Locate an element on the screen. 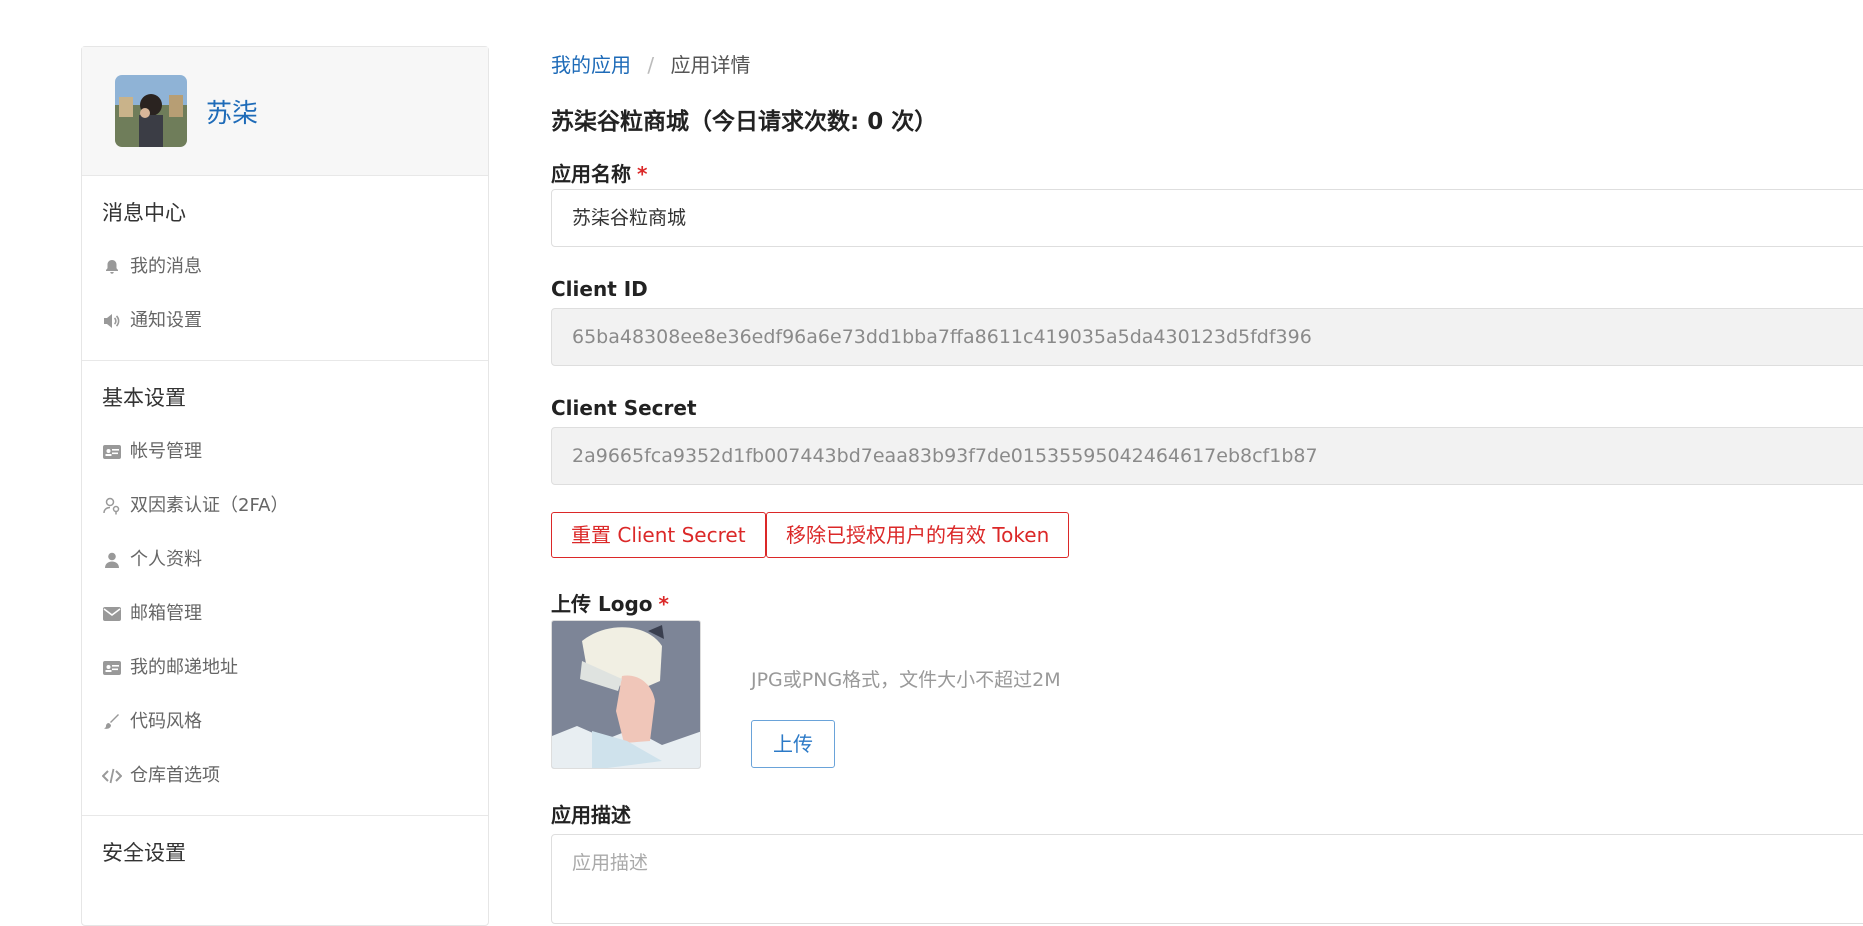 The height and width of the screenshot is (926, 1863). profile-header: 苏柒 is located at coordinates (285, 111).